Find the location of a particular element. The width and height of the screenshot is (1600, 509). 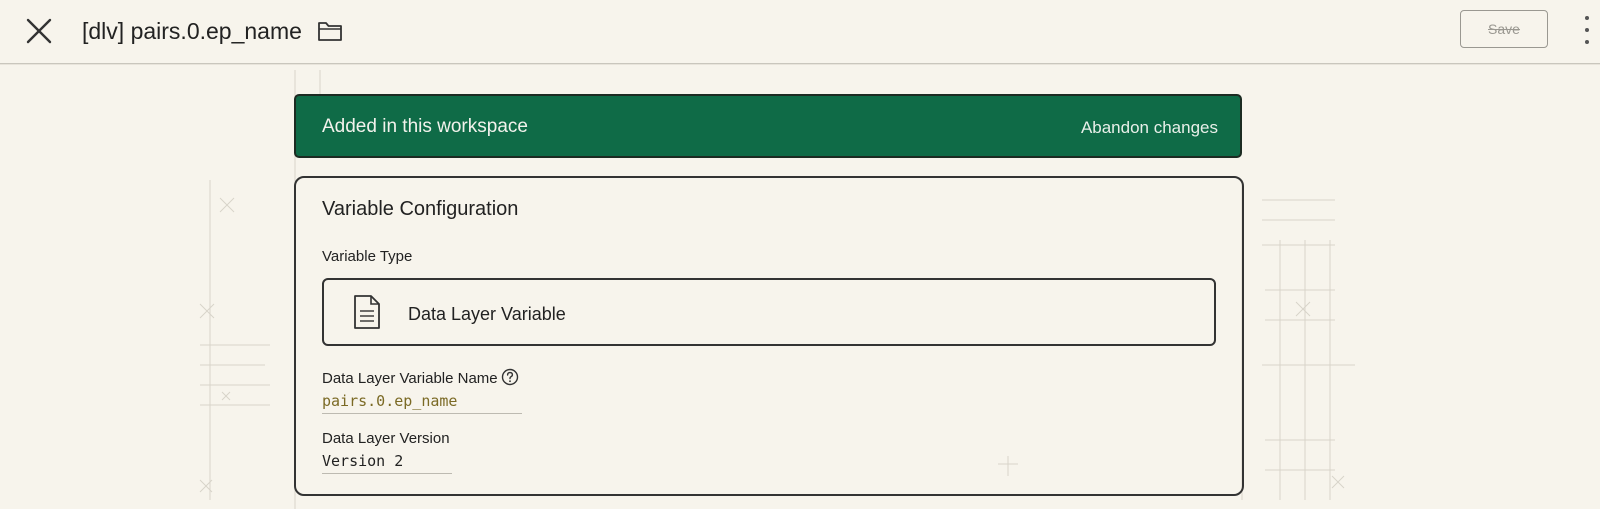

folder-button is located at coordinates (330, 31).